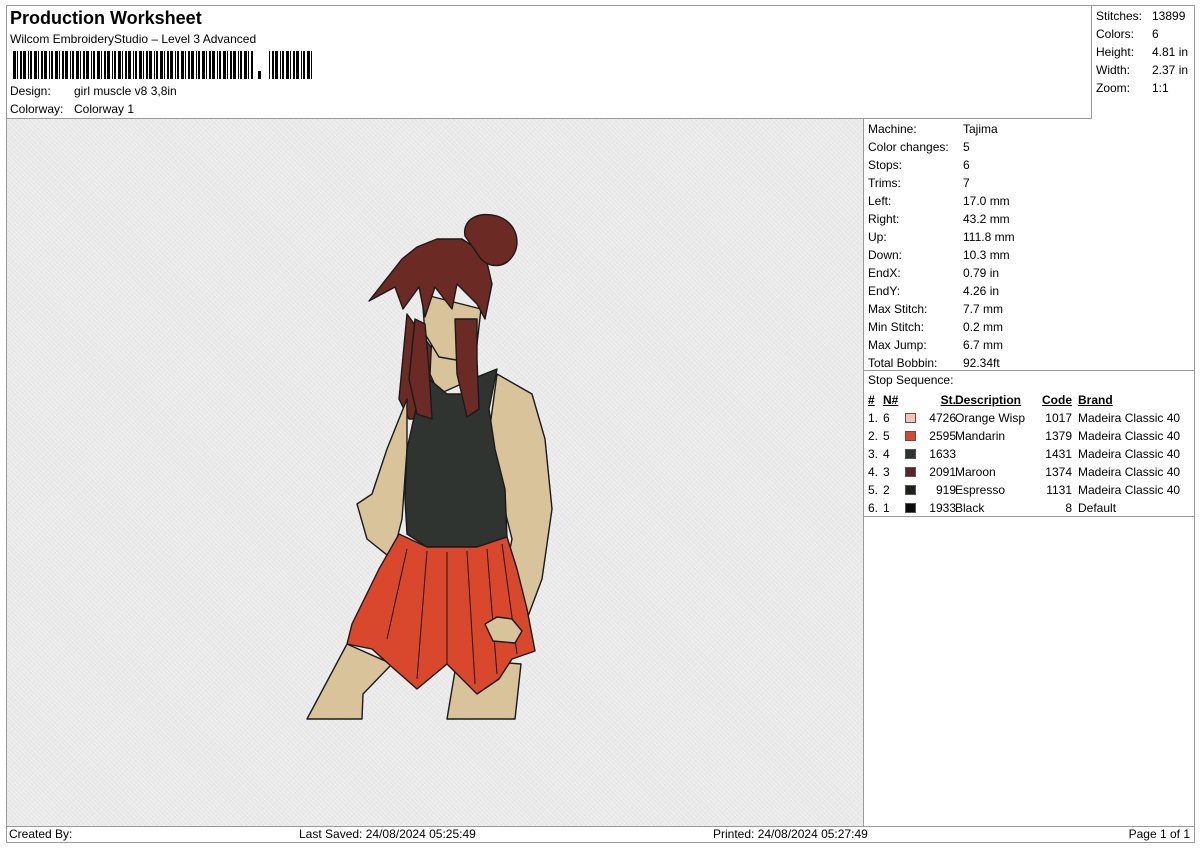 Image resolution: width=1200 pixels, height=848 pixels. I want to click on table-row: 5. 2 919 Espresso 1131 Madeira Classic 40, so click(1024, 490).